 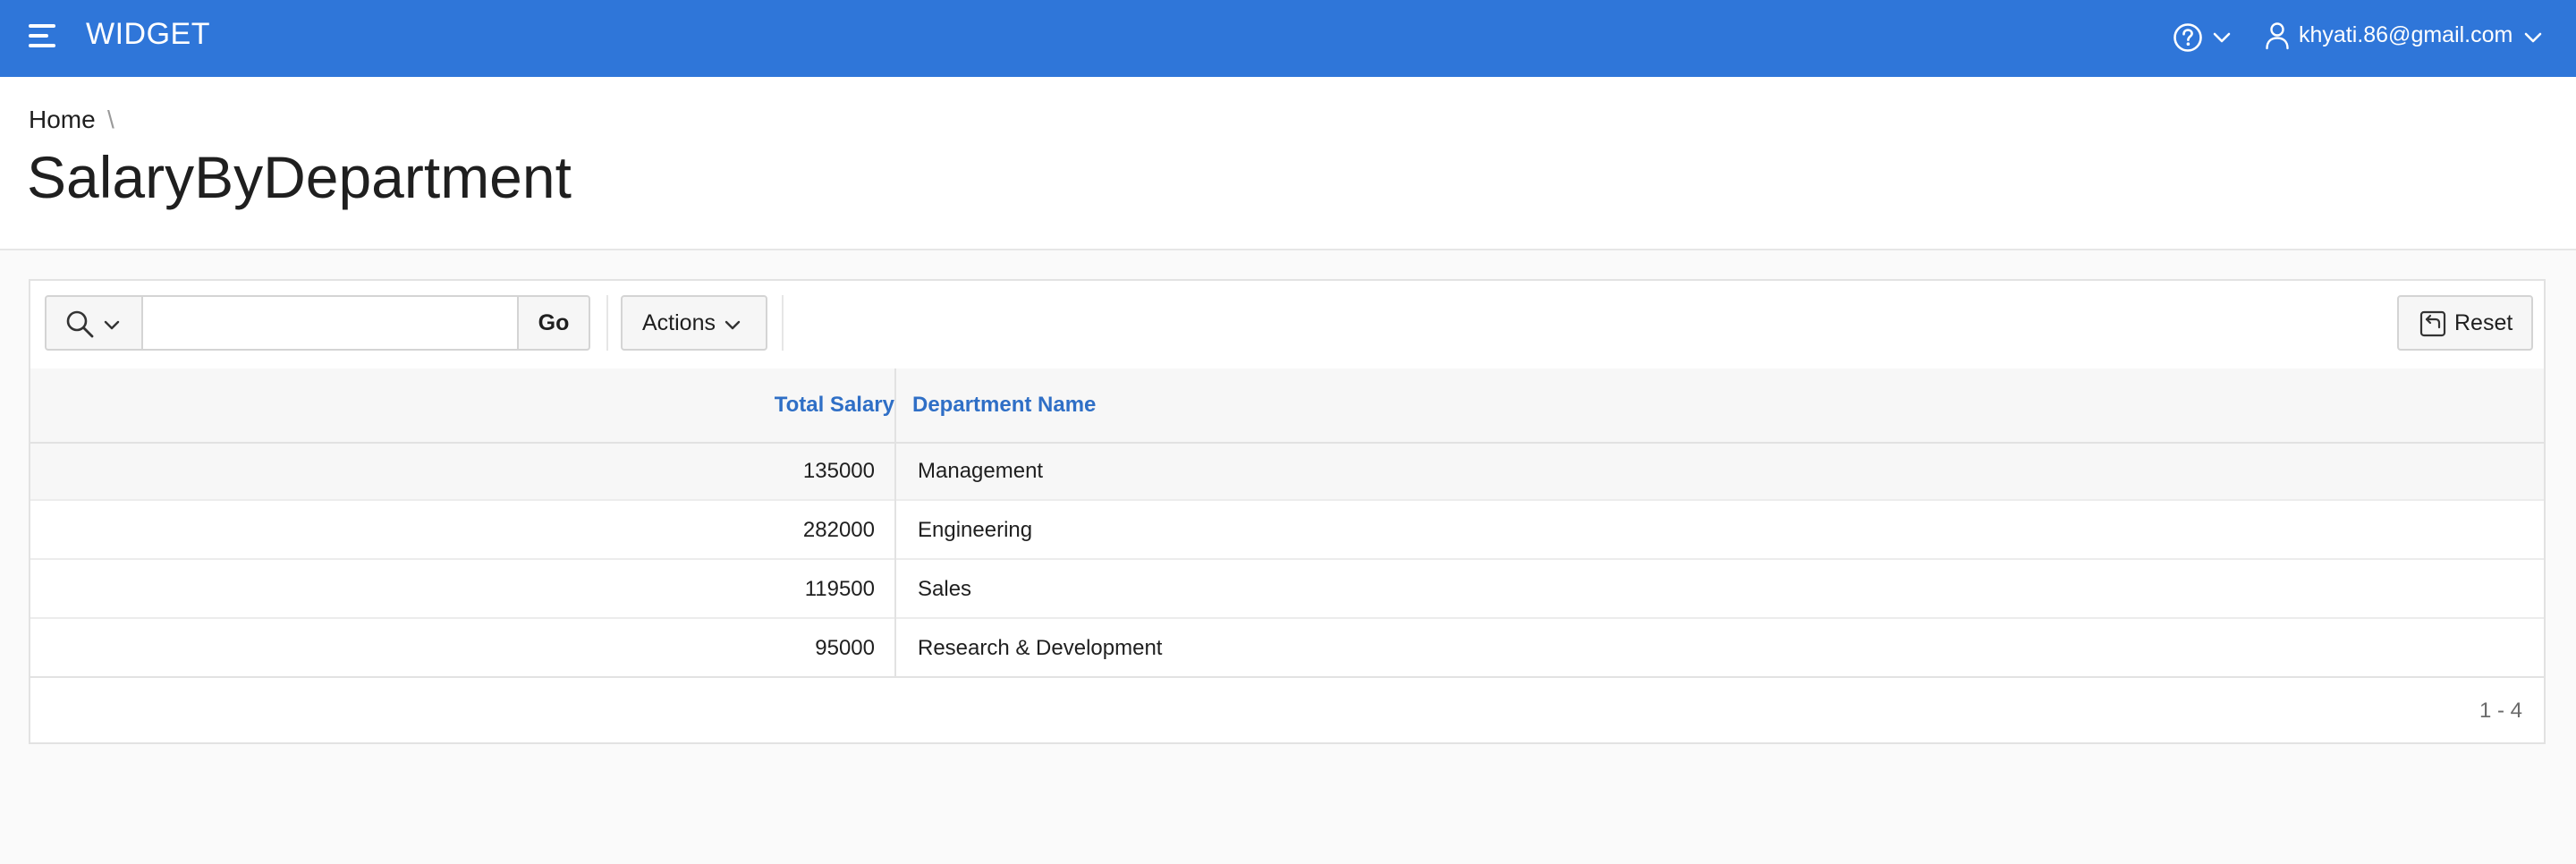 What do you see at coordinates (2432, 323) in the screenshot?
I see `reset-icon` at bounding box center [2432, 323].